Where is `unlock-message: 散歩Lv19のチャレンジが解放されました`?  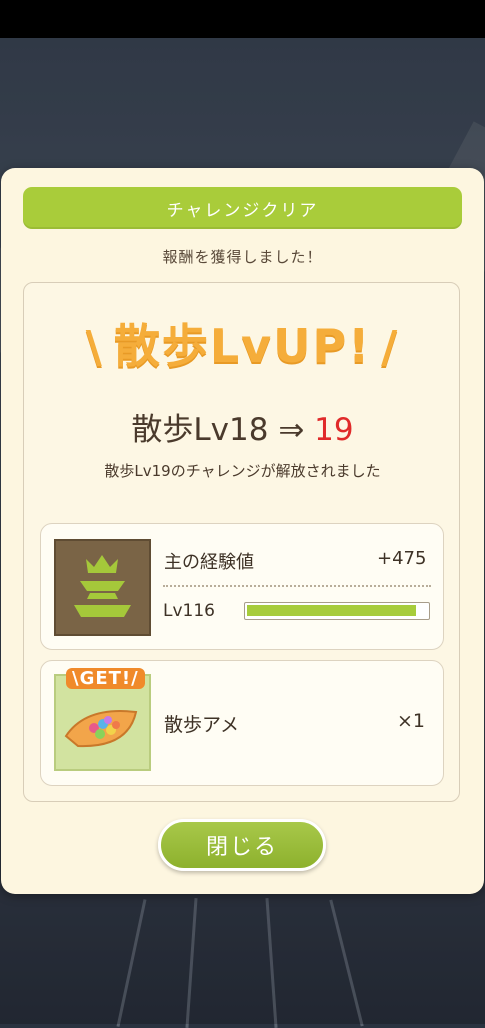
unlock-message: 散歩Lv19のチャレンジが解放されました is located at coordinates (242, 471).